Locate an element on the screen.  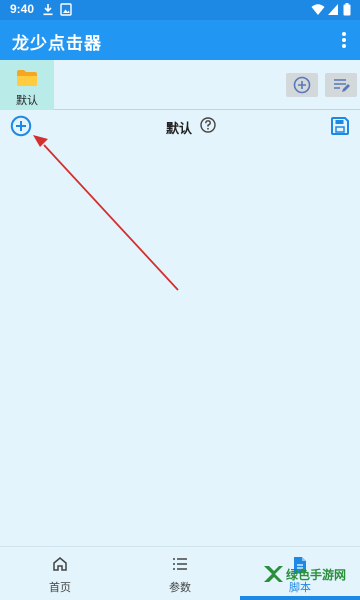
help-icon is located at coordinates (208, 125).